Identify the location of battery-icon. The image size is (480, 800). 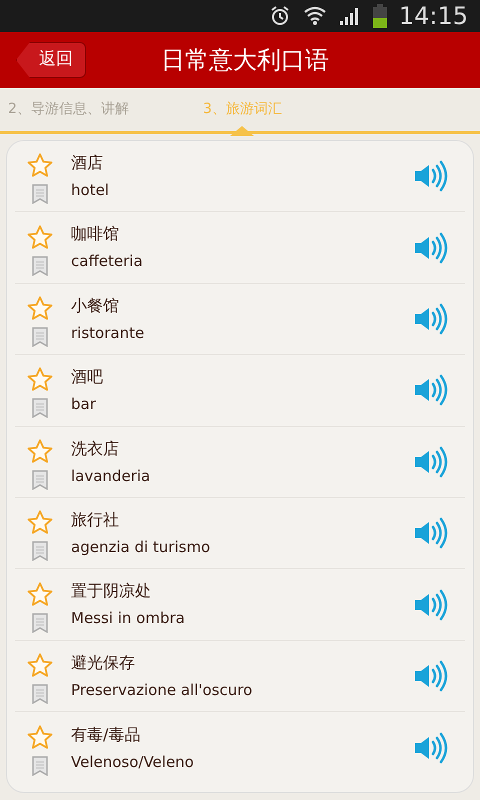
(379, 16).